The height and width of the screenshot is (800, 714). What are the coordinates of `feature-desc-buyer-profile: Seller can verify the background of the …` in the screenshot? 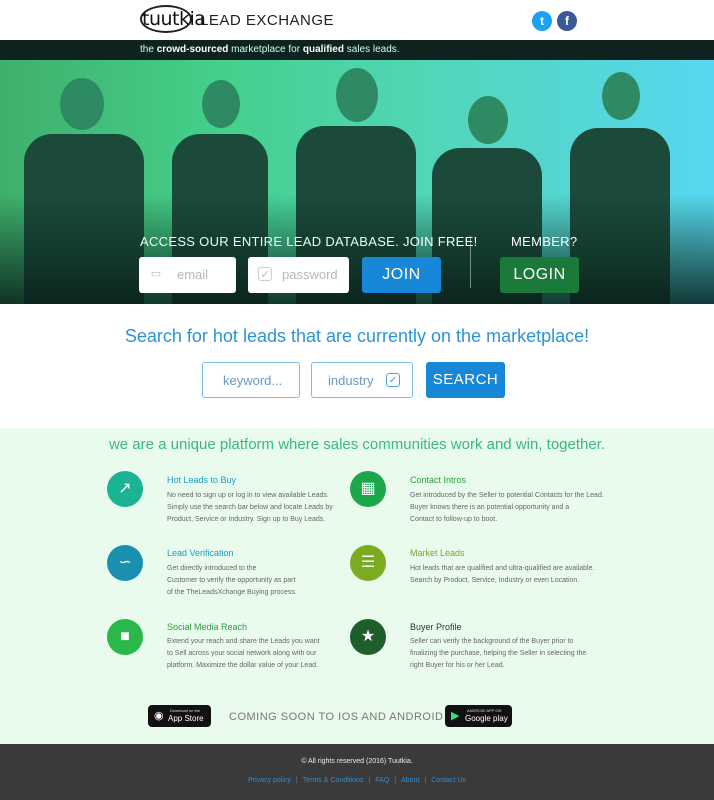 It's located at (498, 653).